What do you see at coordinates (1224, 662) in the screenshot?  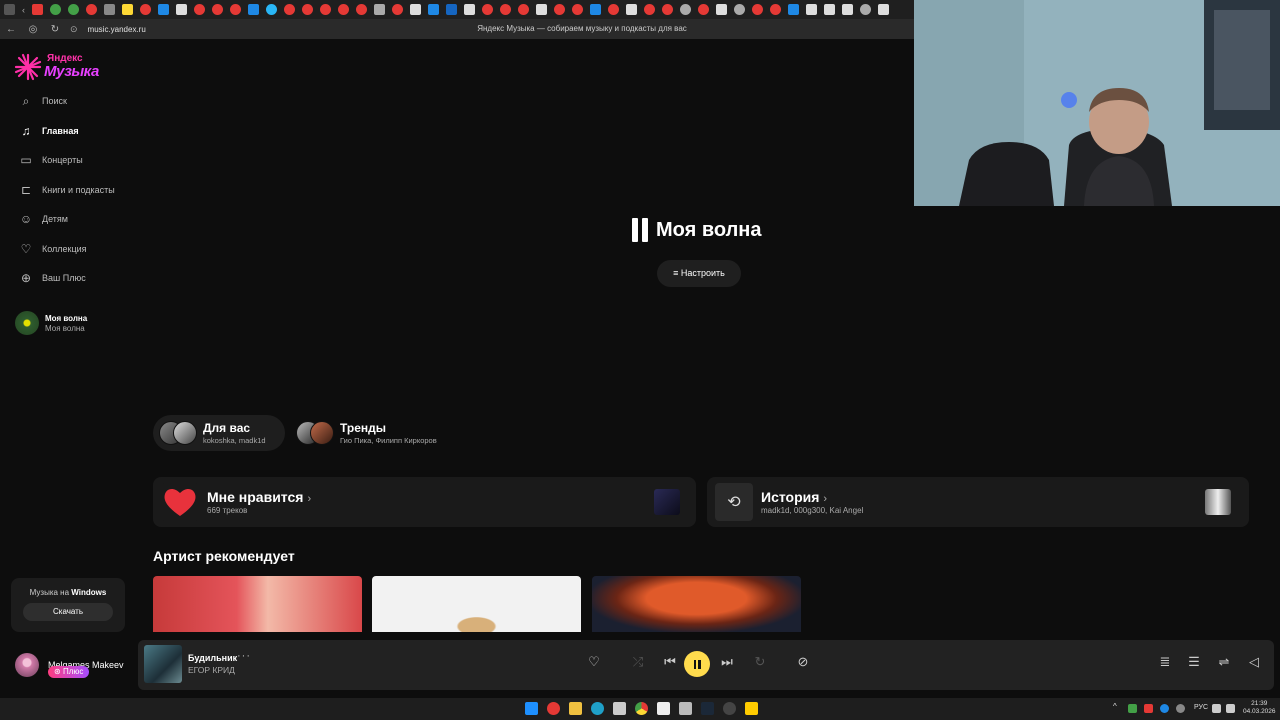 I see `equalizer-icon: ⇌` at bounding box center [1224, 662].